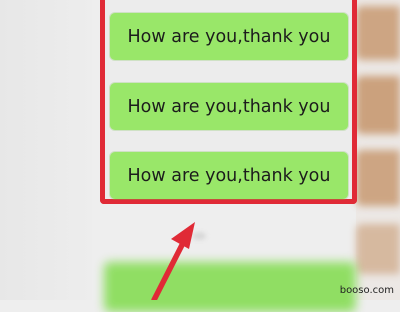 The image size is (400, 312). I want to click on blurred-indicator, so click(199, 236).